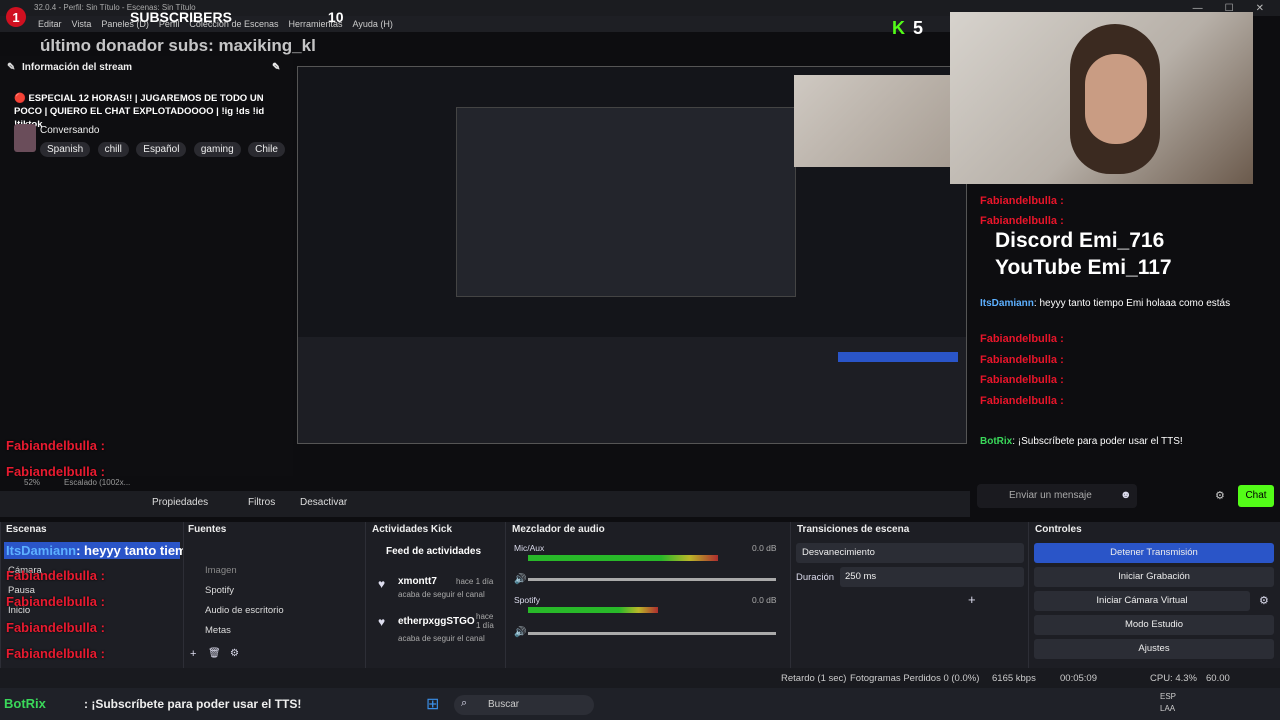  Describe the element at coordinates (898, 28) in the screenshot. I see `kick-logo-icon: K` at that location.